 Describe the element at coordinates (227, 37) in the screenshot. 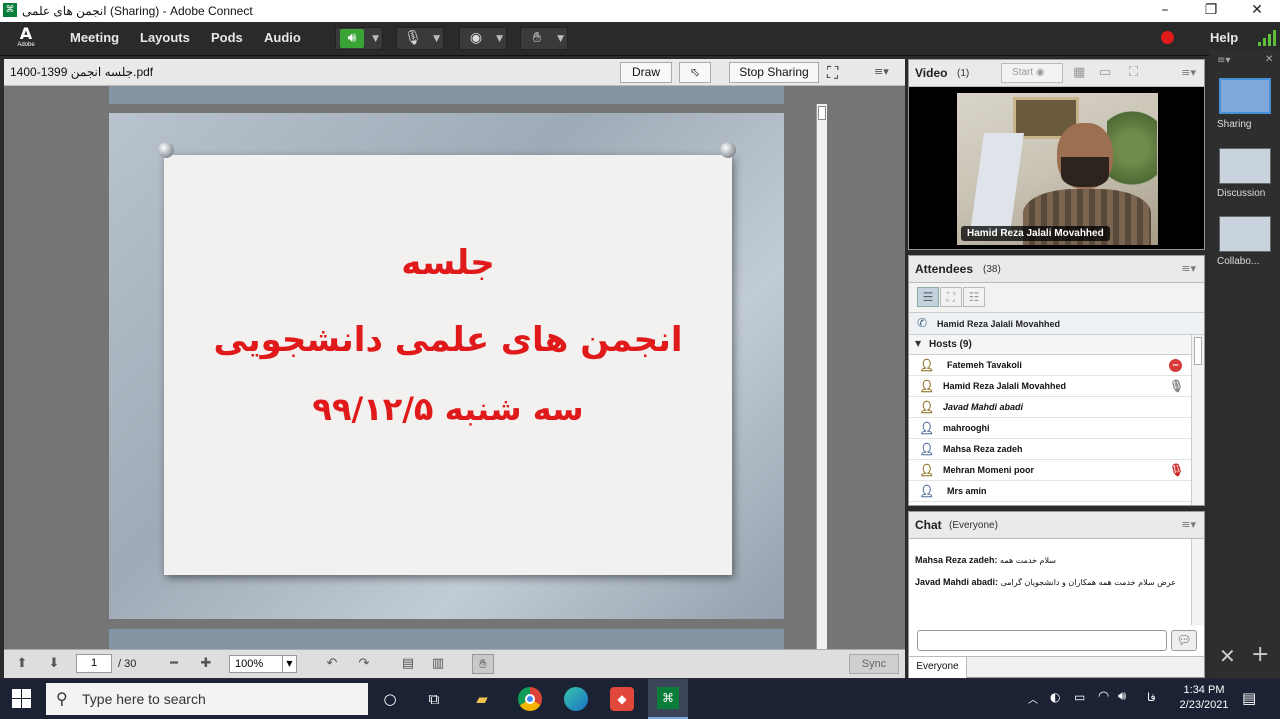

I see `menu-pods: Pods` at that location.